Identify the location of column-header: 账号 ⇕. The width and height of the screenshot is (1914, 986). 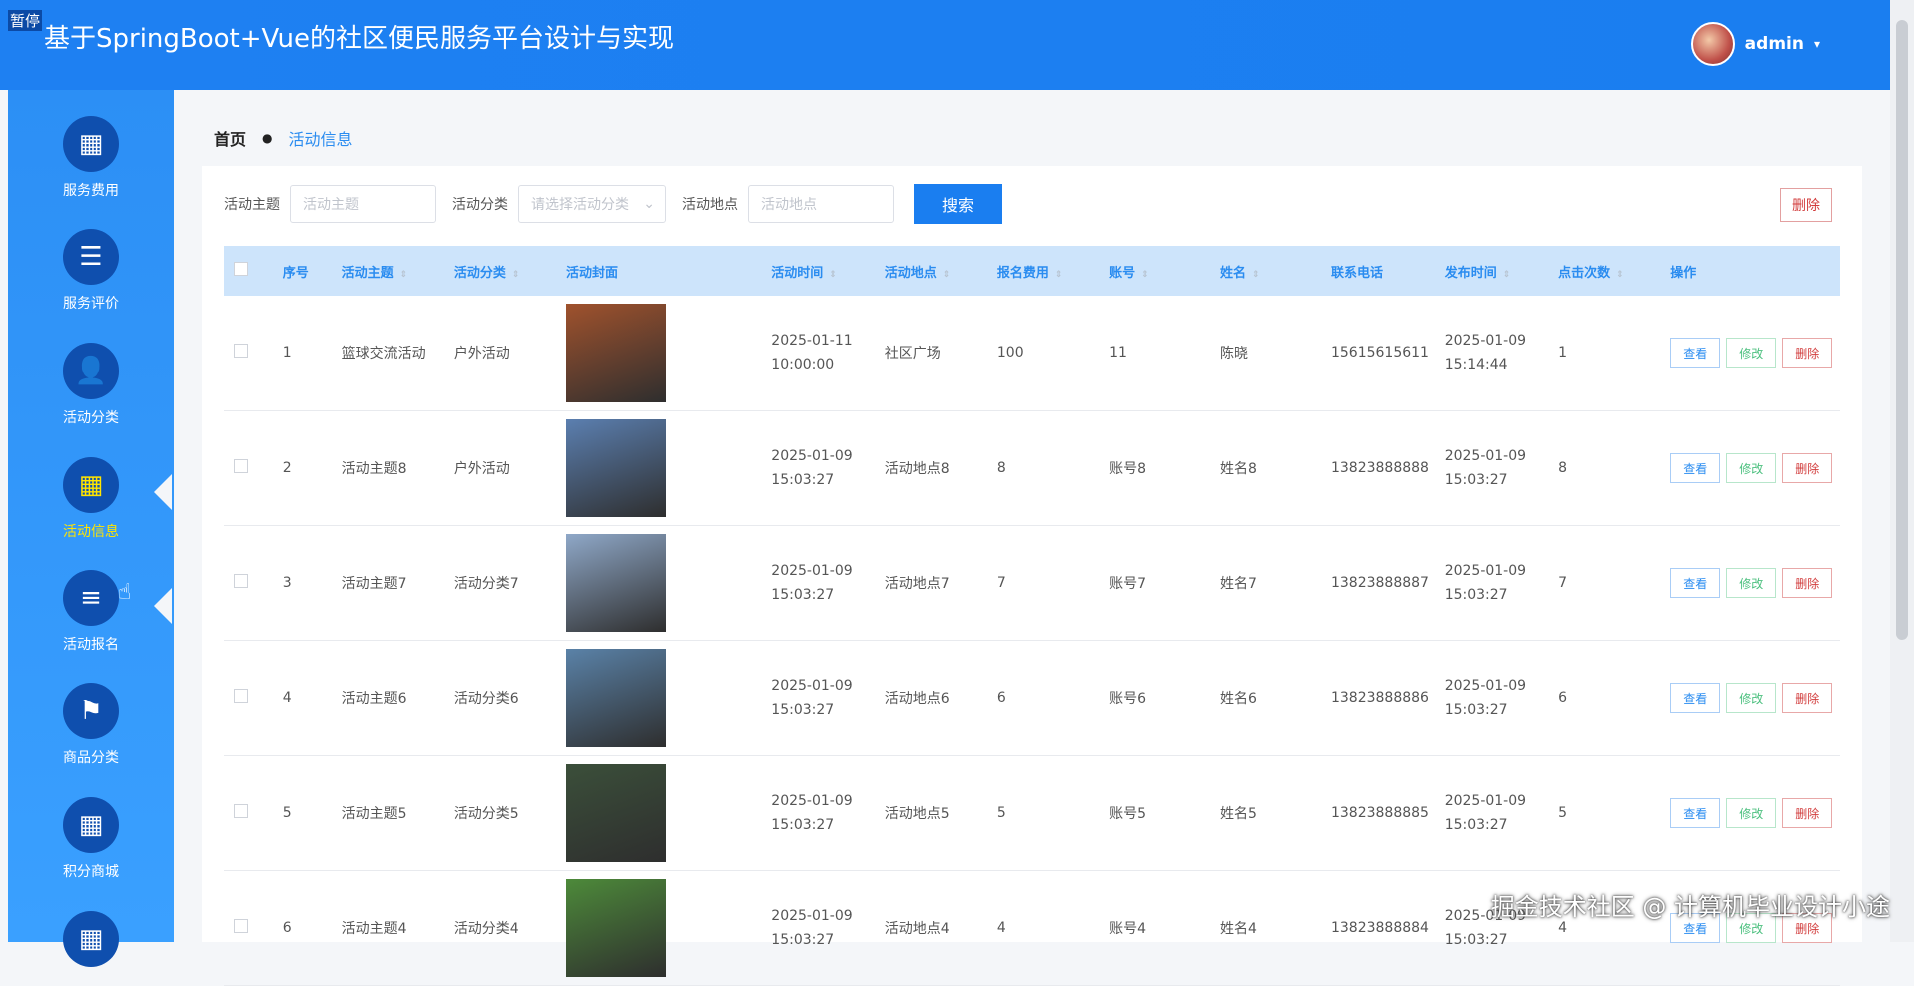
(1154, 271).